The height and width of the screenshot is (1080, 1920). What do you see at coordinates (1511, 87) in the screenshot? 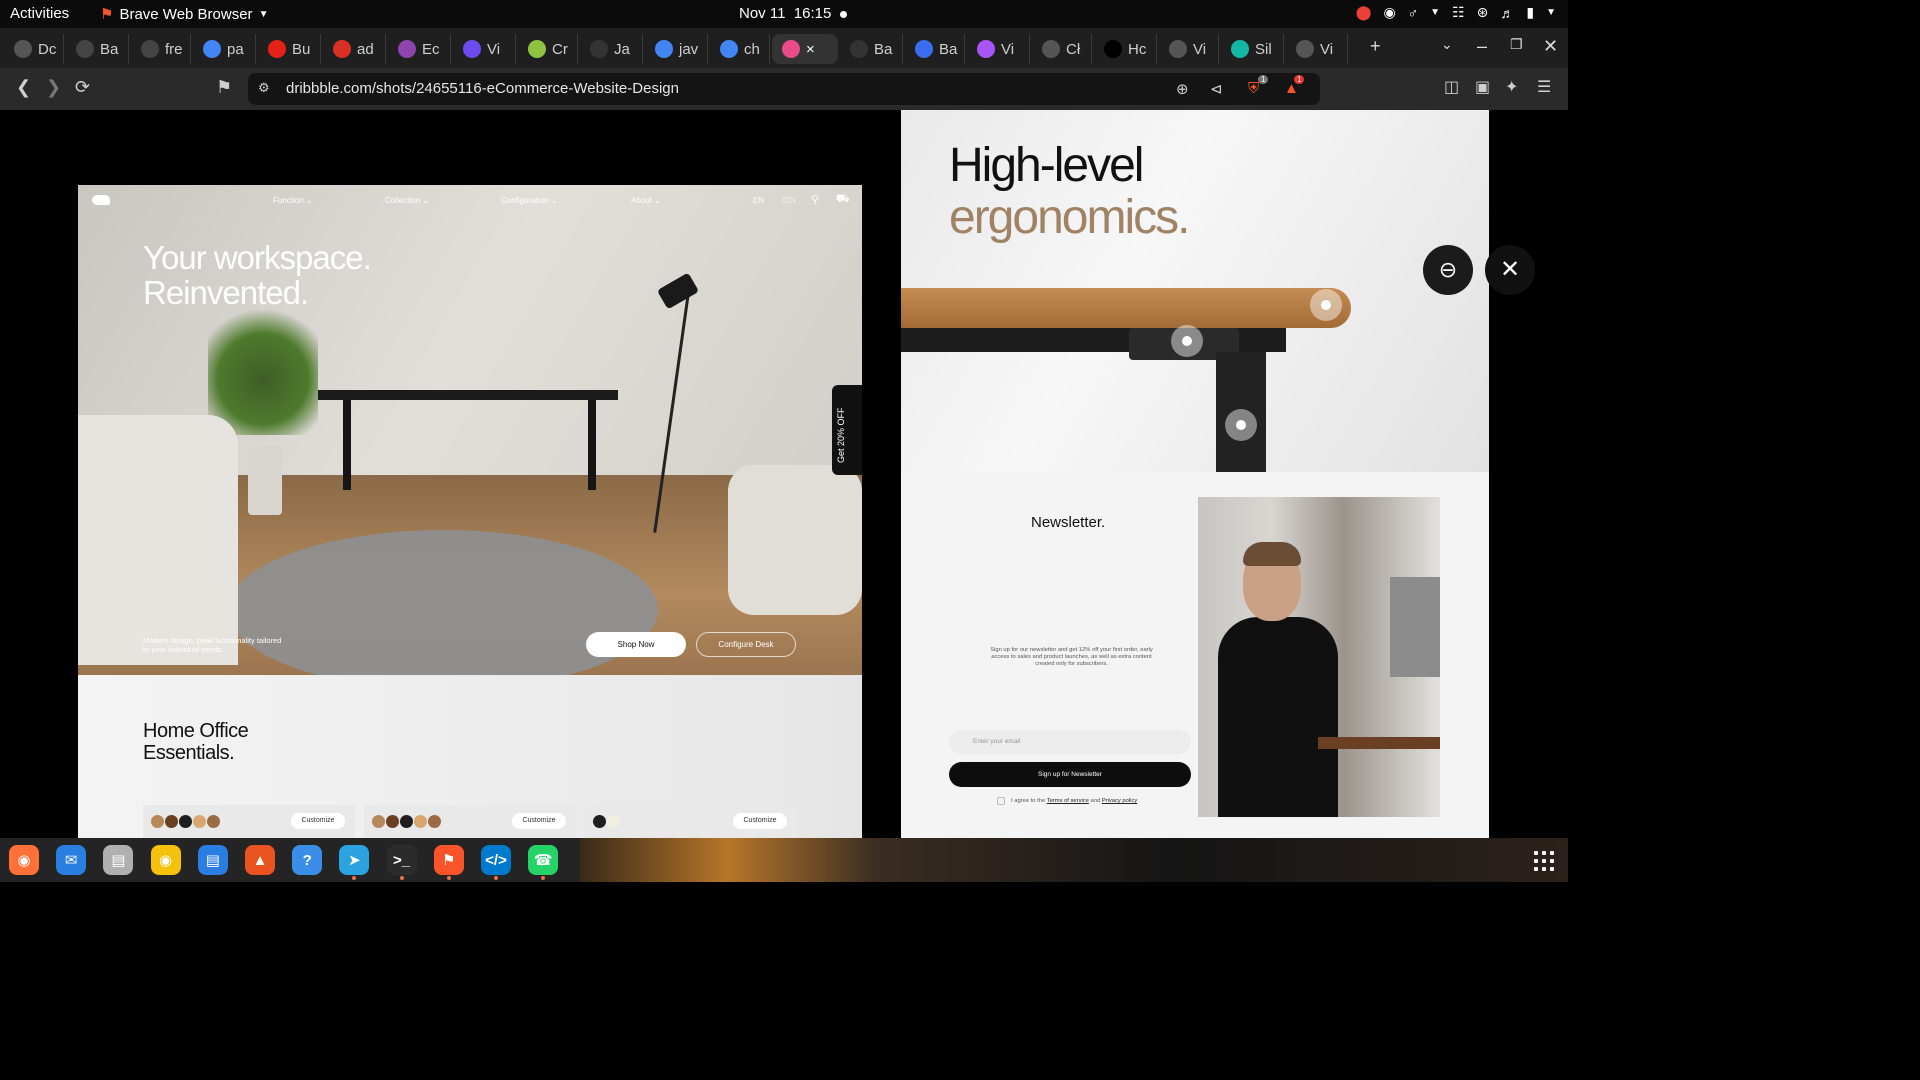
I see `leo-ai-icon: ✦` at bounding box center [1511, 87].